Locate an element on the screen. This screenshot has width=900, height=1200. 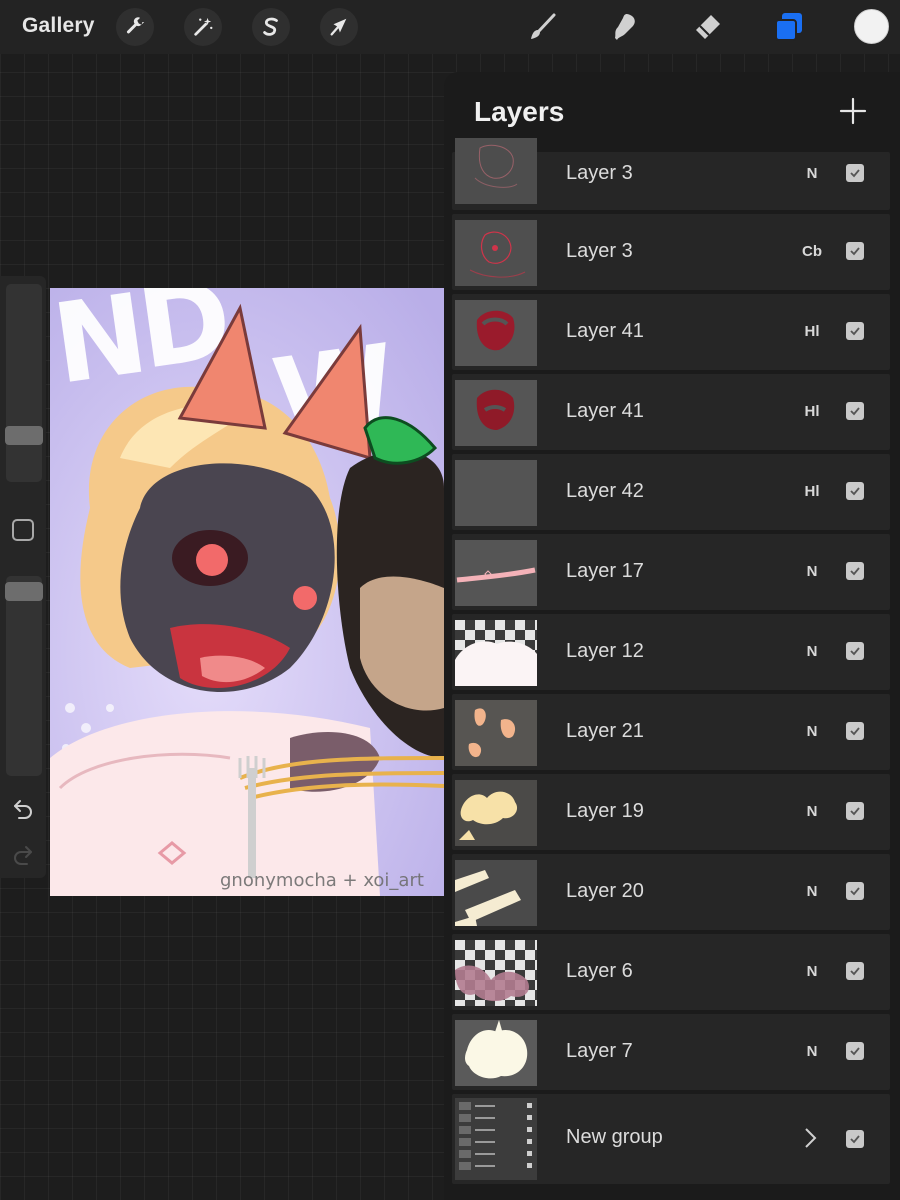
layer-name: Layer 19 is located at coordinates (605, 811).